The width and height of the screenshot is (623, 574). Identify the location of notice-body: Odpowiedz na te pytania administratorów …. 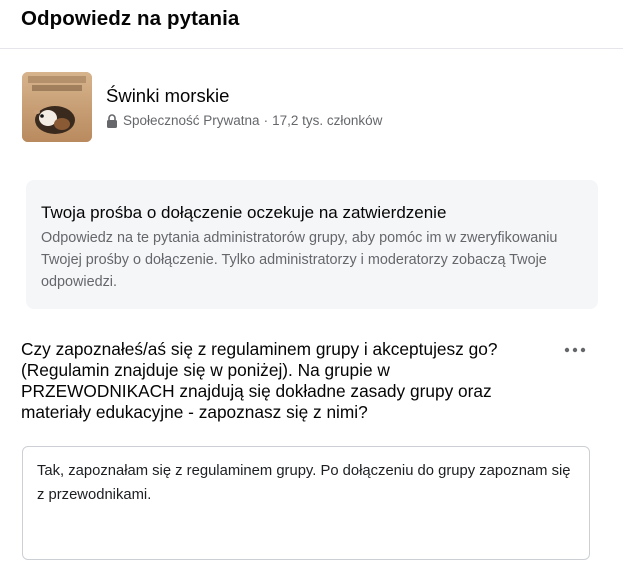
(299, 260).